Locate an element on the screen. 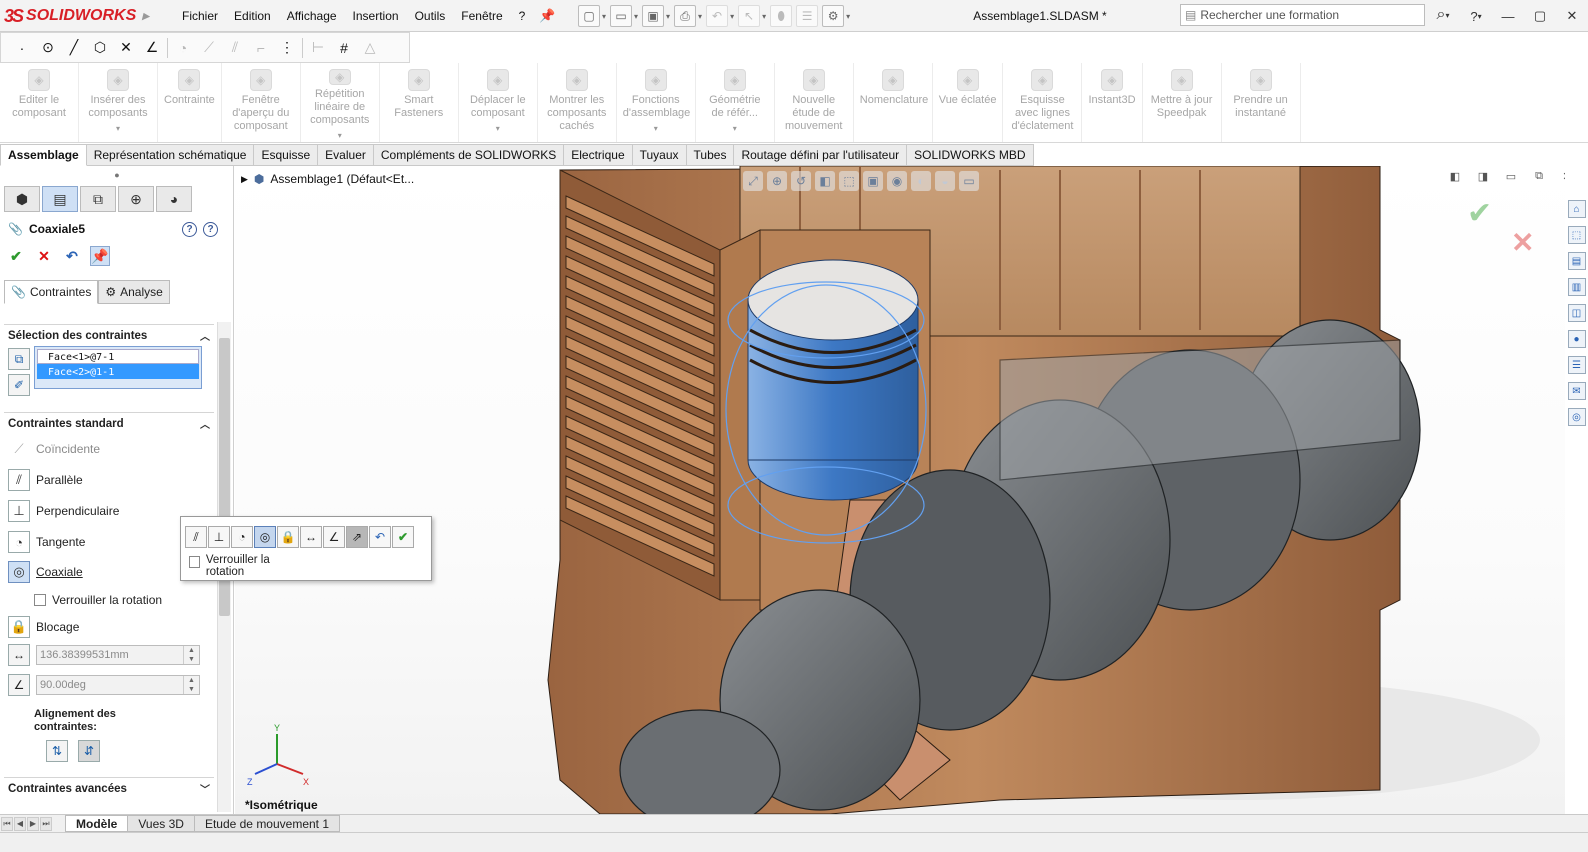  lock-rotation-option: Verrouiller la rotation is located at coordinates (98, 600).